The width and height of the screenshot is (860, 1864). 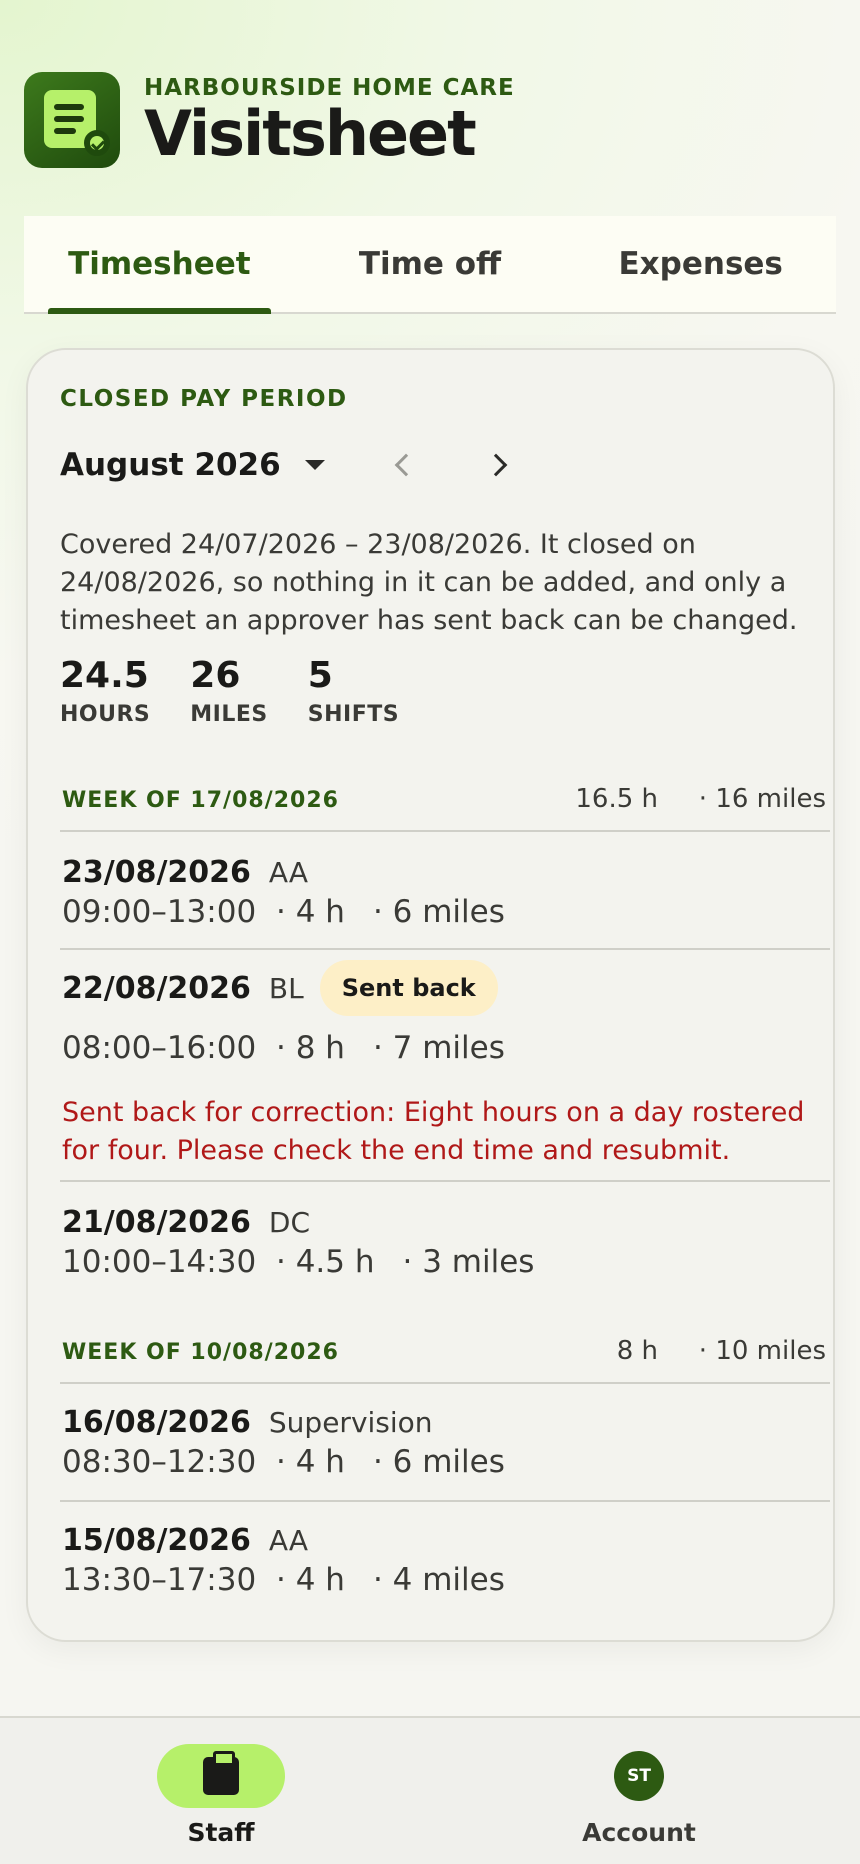 I want to click on week-header: WEEK OF 17/08/2026 16.5 h · 16 miles, so click(x=445, y=803).